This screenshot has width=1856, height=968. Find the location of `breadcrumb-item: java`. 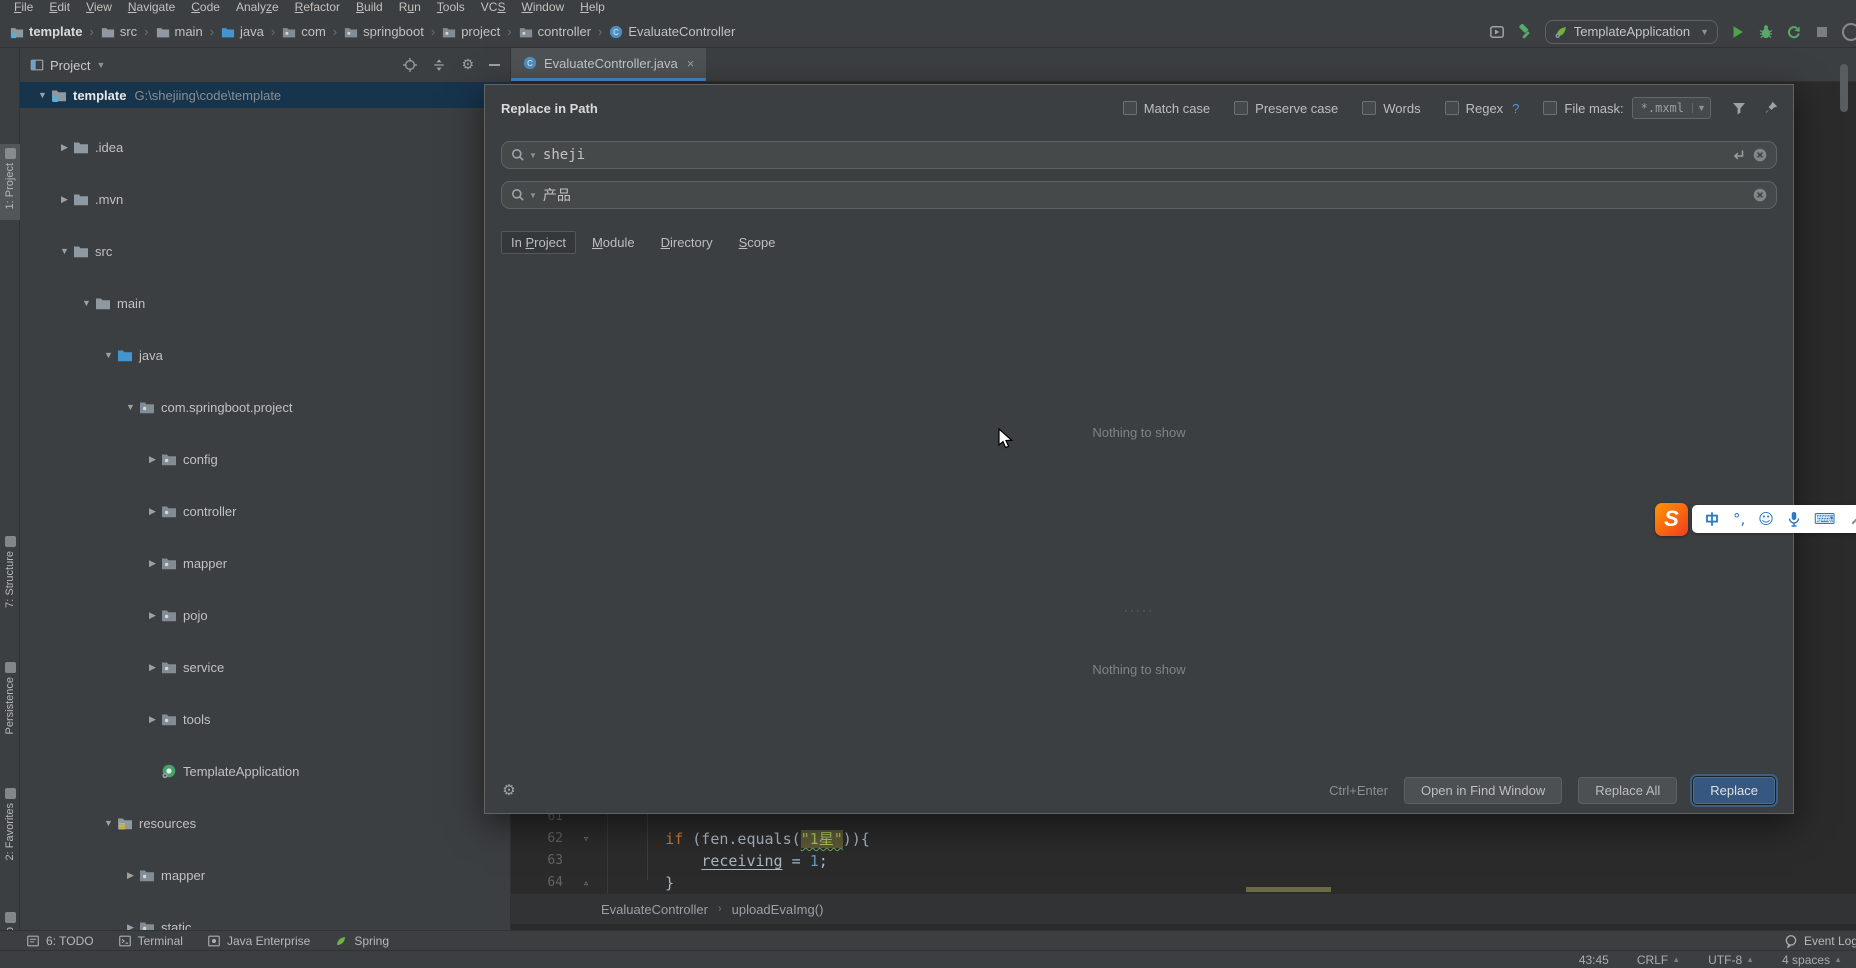

breadcrumb-item: java is located at coordinates (242, 31).